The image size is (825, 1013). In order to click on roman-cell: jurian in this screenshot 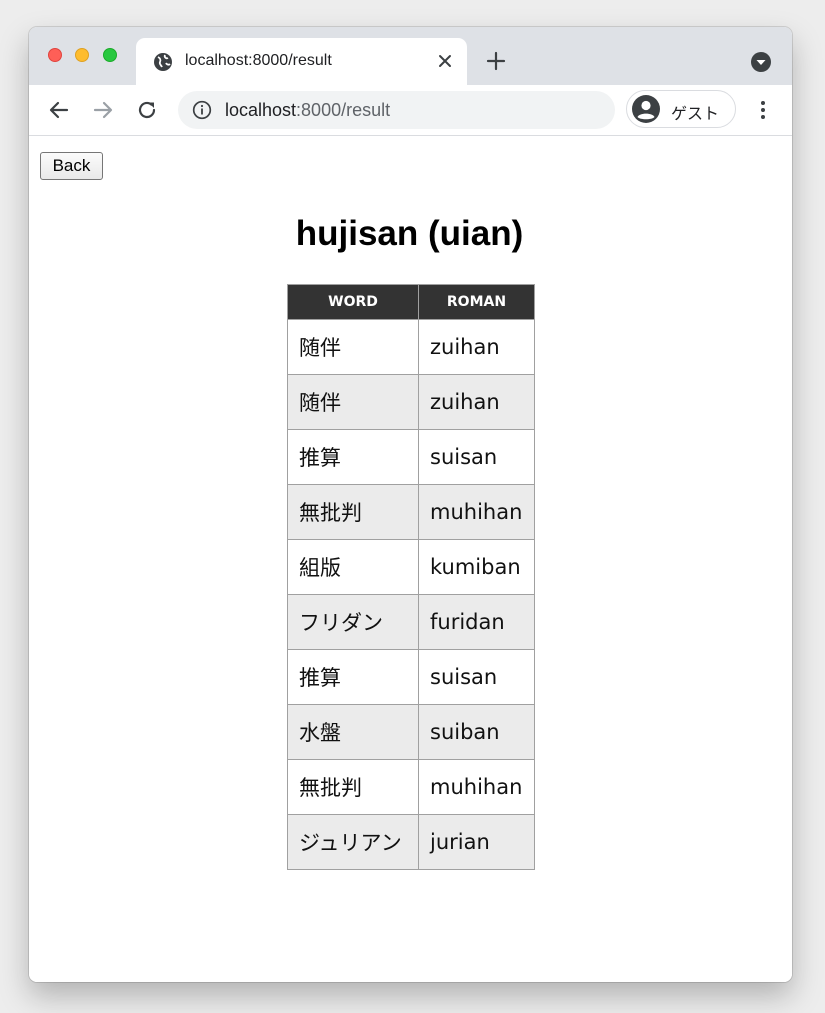, I will do `click(476, 842)`.